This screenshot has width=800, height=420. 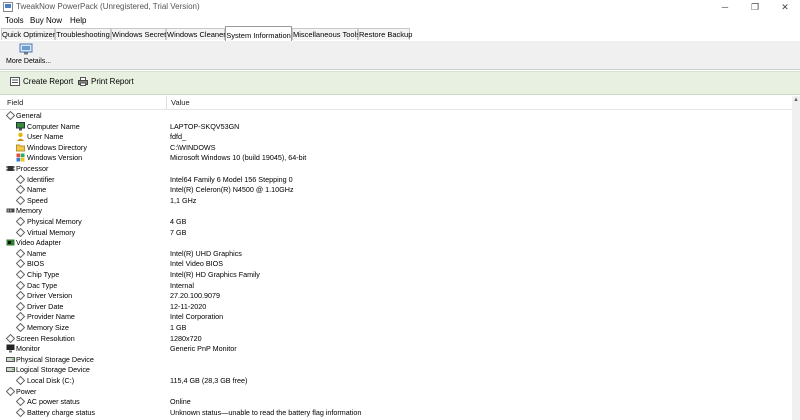 What do you see at coordinates (20, 157) in the screenshot?
I see `windows-icon` at bounding box center [20, 157].